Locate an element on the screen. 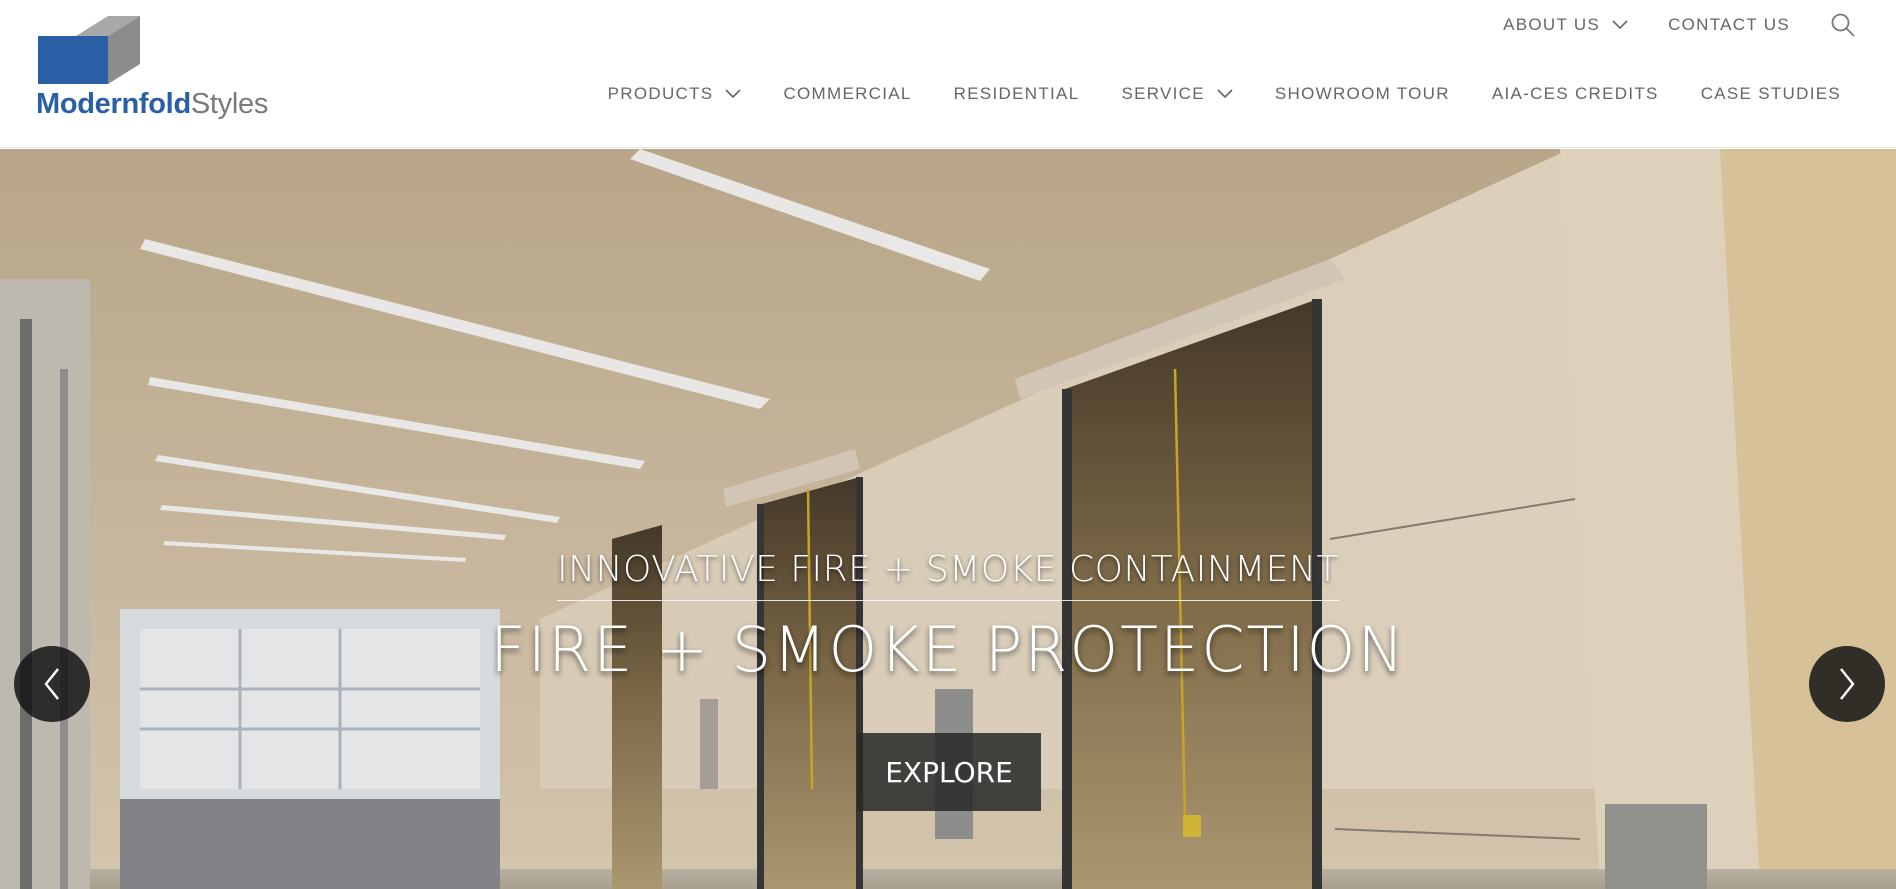 The height and width of the screenshot is (889, 1896). slider-prev-button is located at coordinates (52, 684).